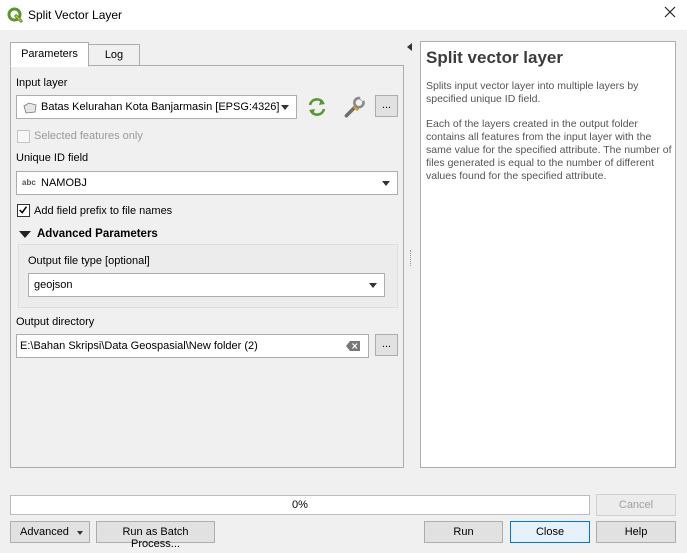  Describe the element at coordinates (343, 15) in the screenshot. I see `title-bar: Split Vector Layer` at that location.